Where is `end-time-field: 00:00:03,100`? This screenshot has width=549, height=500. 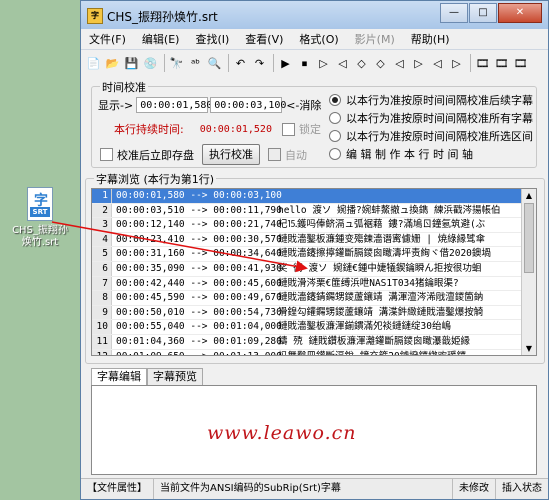 end-time-field: 00:00:03,100 is located at coordinates (248, 105).